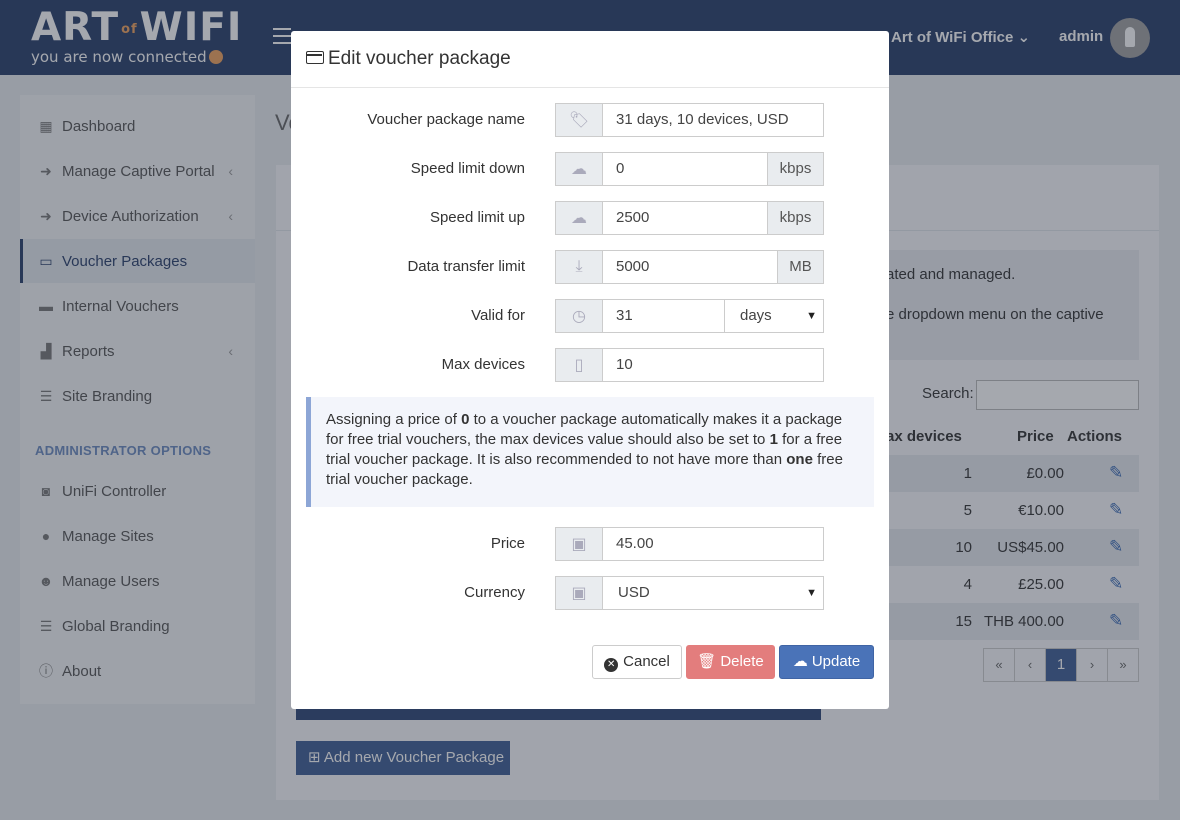  What do you see at coordinates (685, 169) in the screenshot?
I see `speed-down-input: 0` at bounding box center [685, 169].